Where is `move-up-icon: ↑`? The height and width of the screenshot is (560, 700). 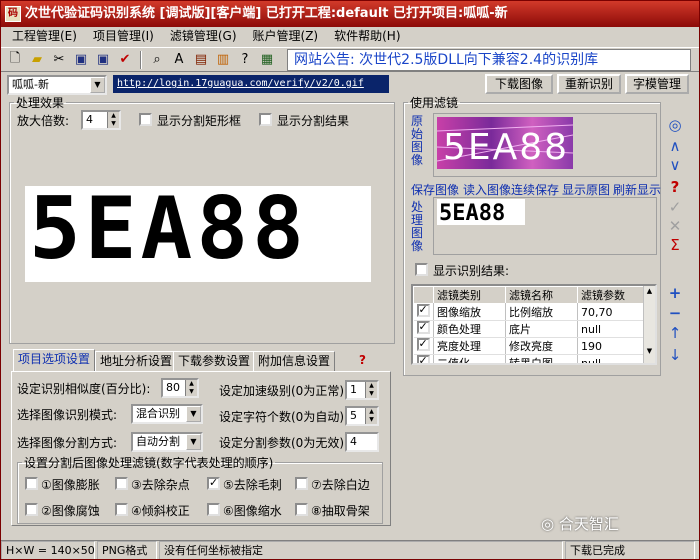 move-up-icon: ↑ is located at coordinates (675, 333).